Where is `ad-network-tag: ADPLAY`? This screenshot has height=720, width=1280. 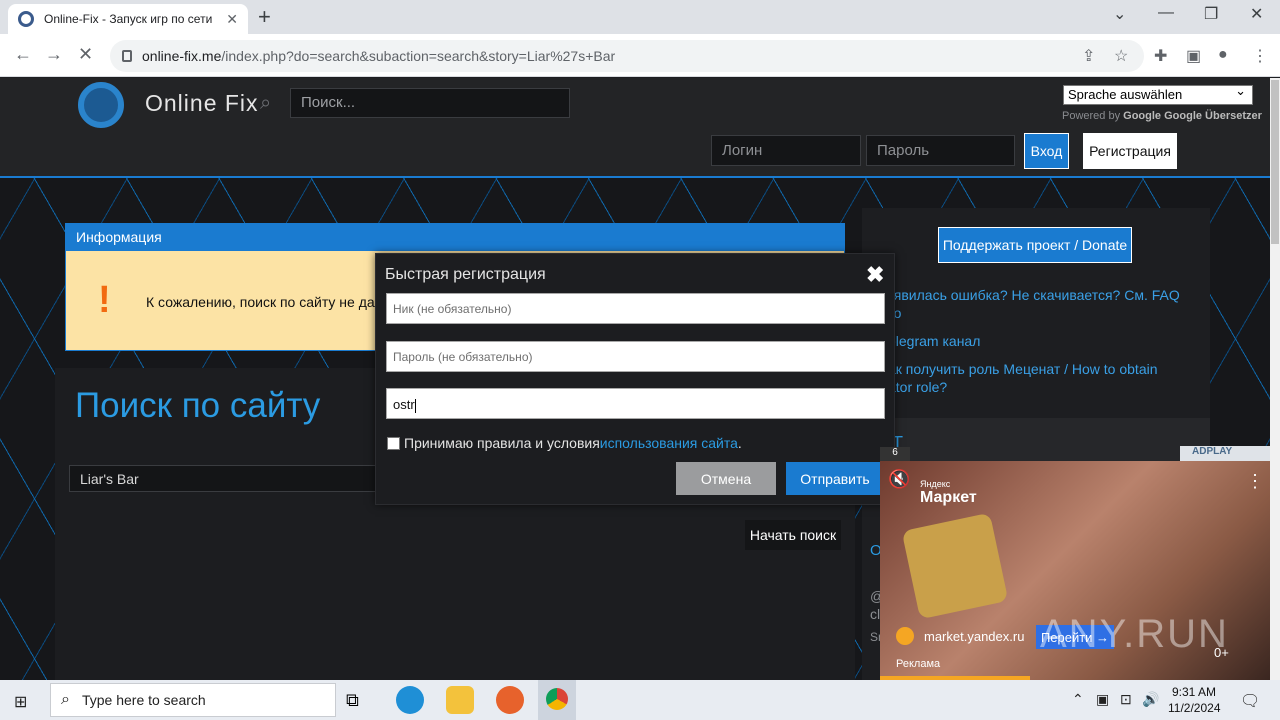 ad-network-tag: ADPLAY is located at coordinates (1225, 453).